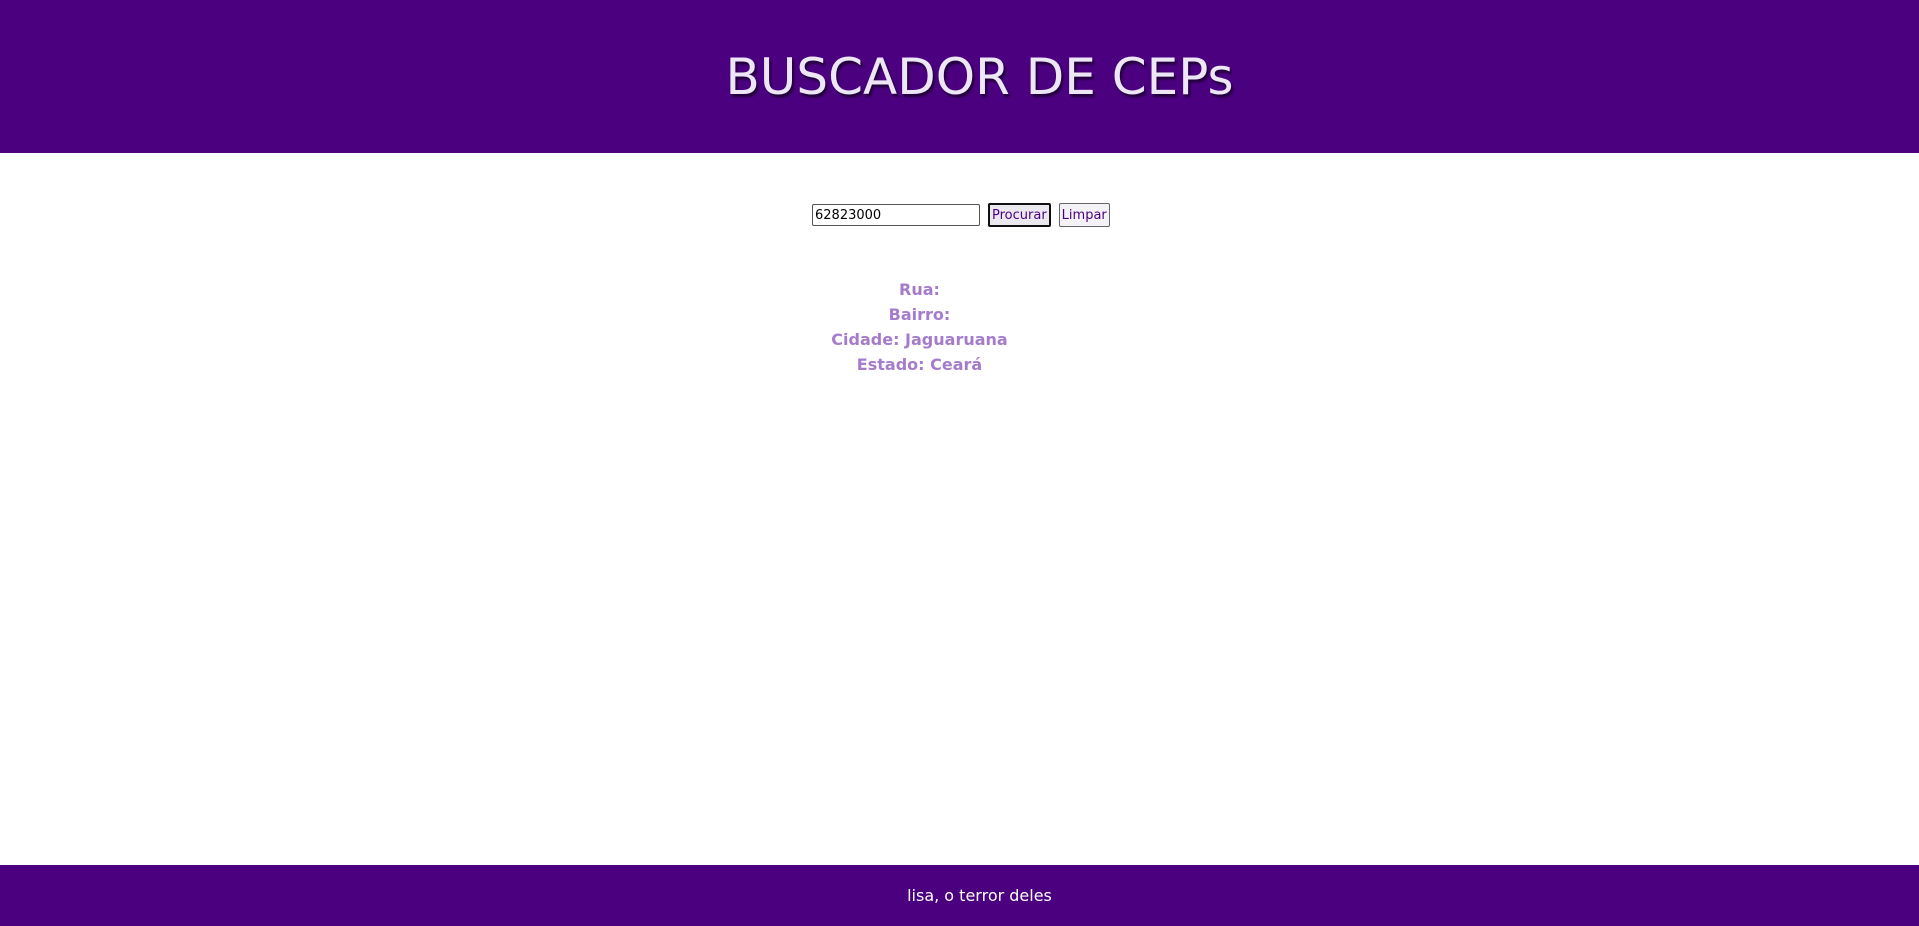 The image size is (1919, 926). I want to click on city-result: Cidade: Jaguaruana, so click(919, 339).